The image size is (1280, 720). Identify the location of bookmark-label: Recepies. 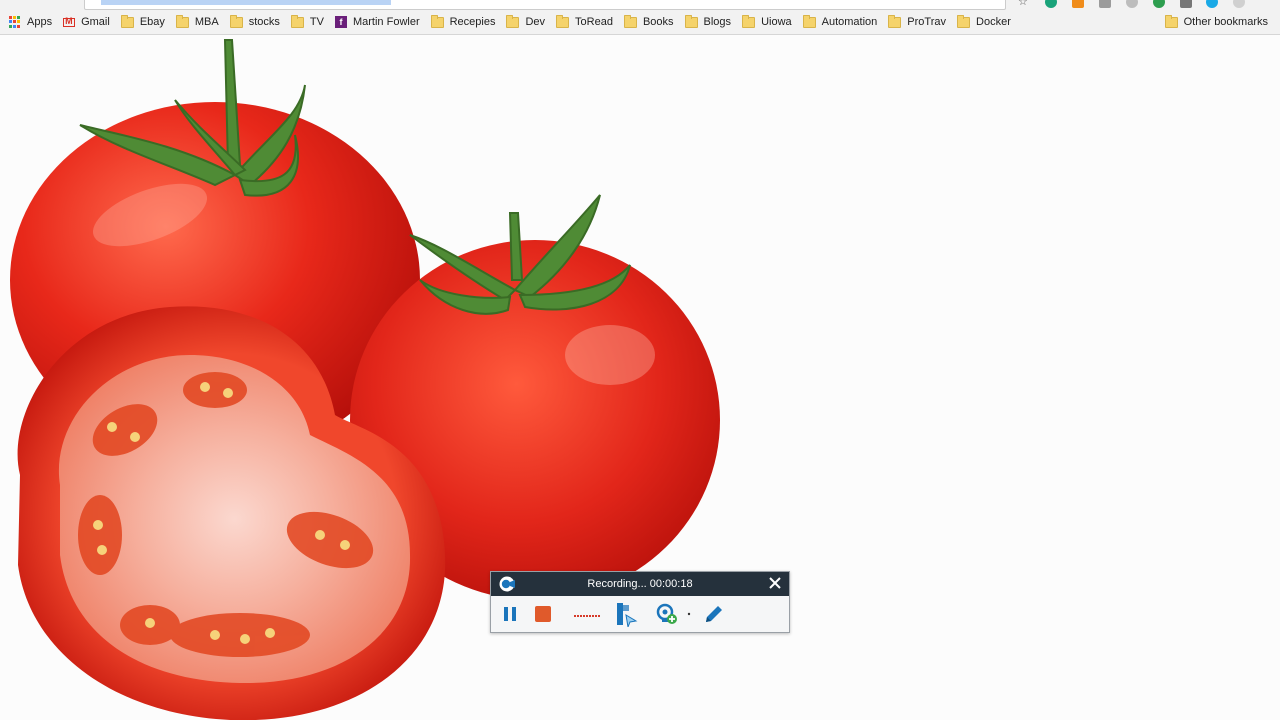
(472, 22).